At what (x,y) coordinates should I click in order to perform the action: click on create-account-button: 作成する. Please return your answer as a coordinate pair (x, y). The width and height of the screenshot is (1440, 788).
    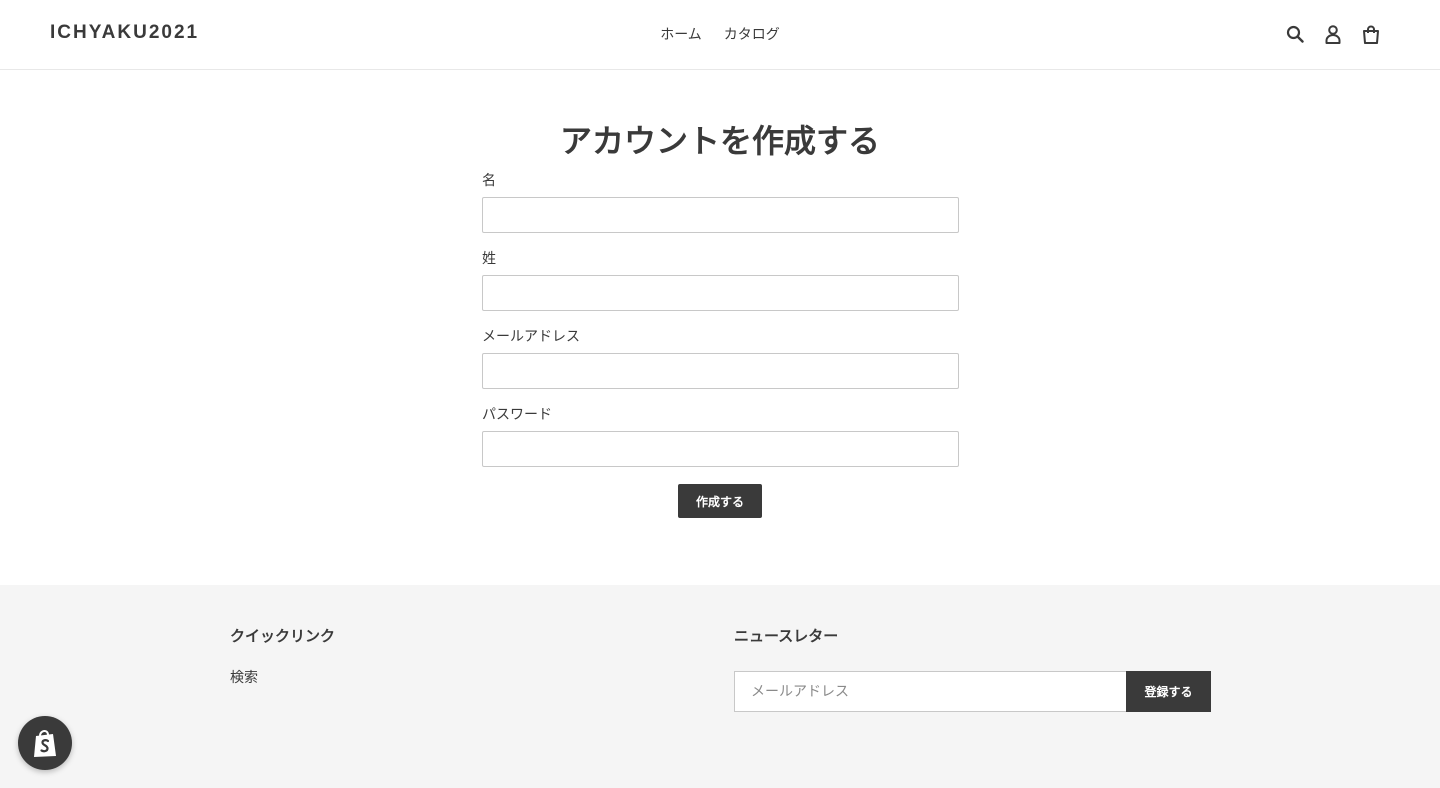
    Looking at the image, I should click on (720, 501).